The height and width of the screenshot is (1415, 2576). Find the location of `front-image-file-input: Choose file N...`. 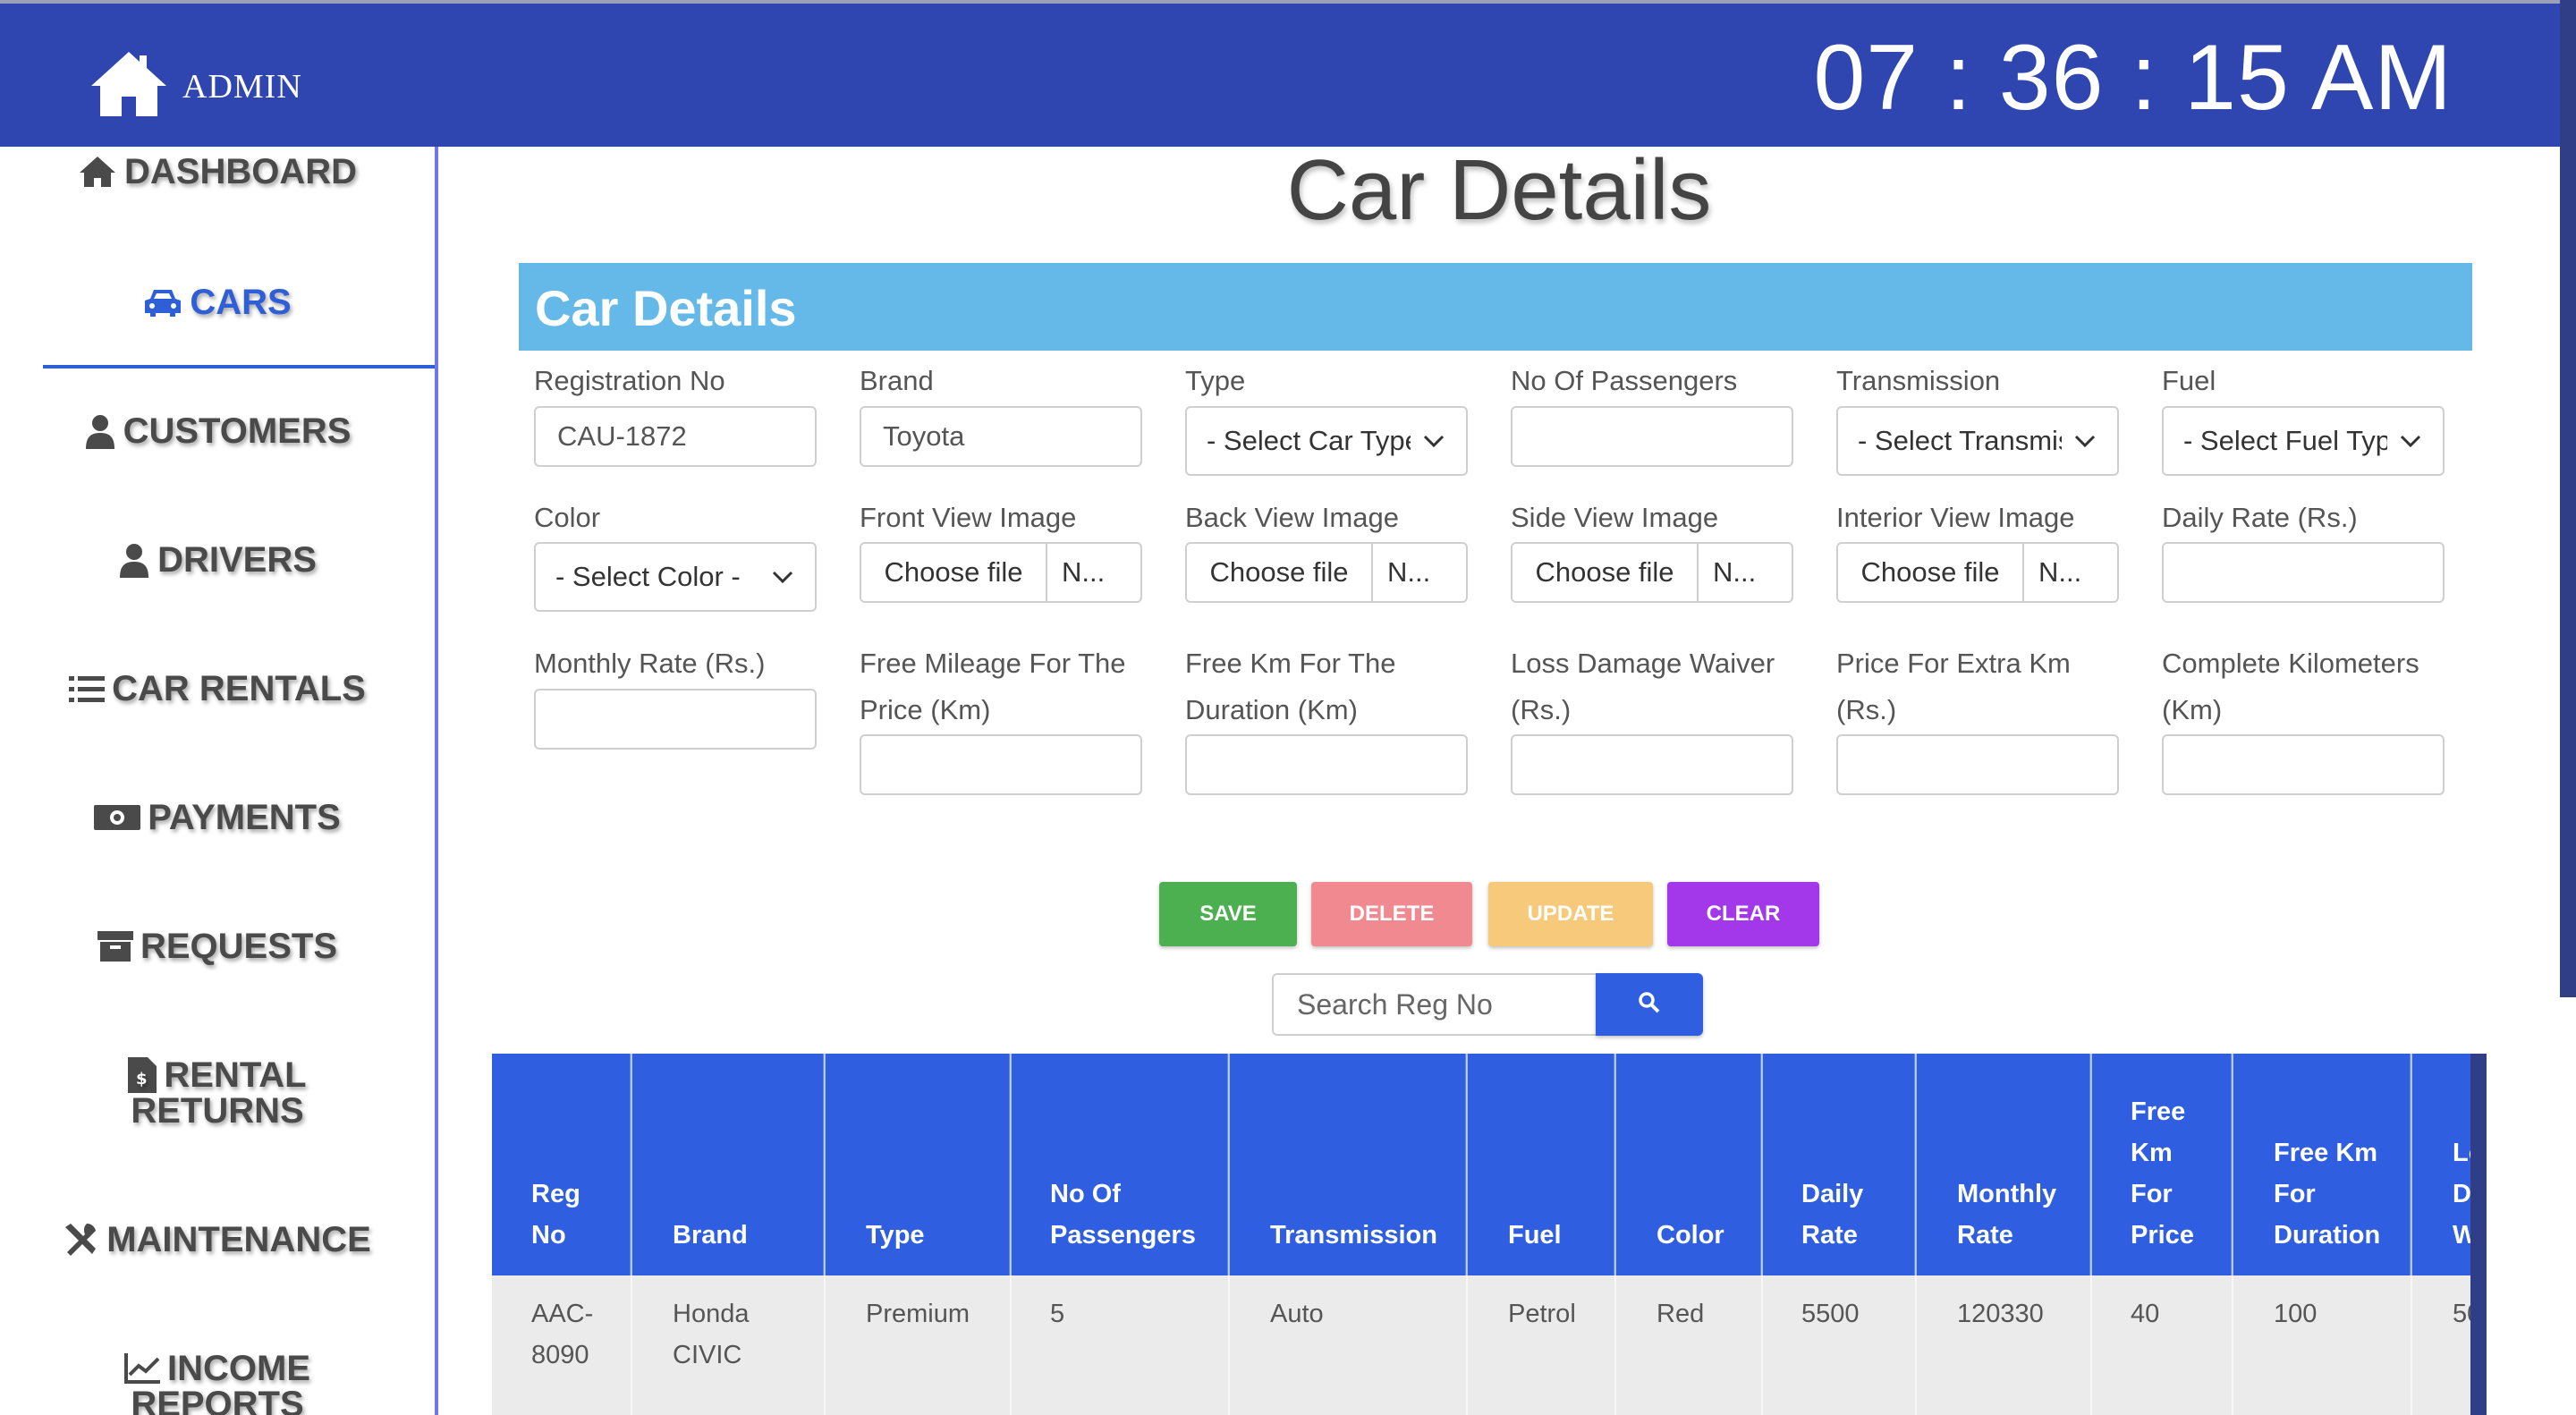

front-image-file-input: Choose file N... is located at coordinates (1001, 573).